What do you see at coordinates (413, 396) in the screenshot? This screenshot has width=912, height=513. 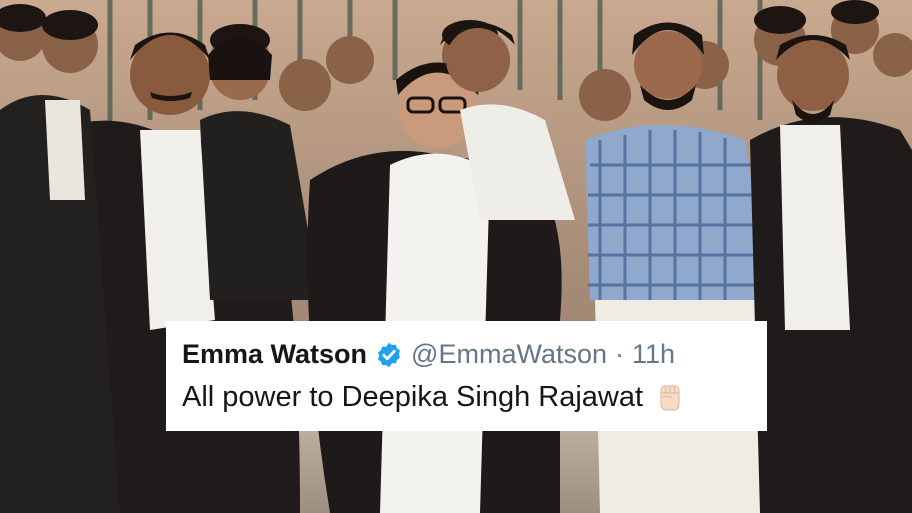 I see `tweet-text: All power to Deepika Singh Rajawat` at bounding box center [413, 396].